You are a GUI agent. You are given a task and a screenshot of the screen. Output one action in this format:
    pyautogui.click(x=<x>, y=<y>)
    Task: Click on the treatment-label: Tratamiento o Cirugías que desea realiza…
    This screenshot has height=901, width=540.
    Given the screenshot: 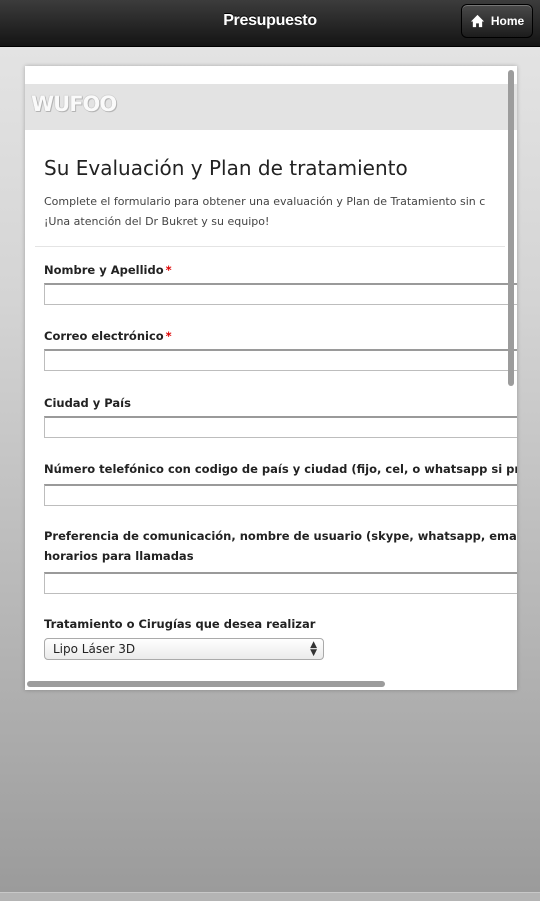 What is the action you would take?
    pyautogui.click(x=180, y=624)
    